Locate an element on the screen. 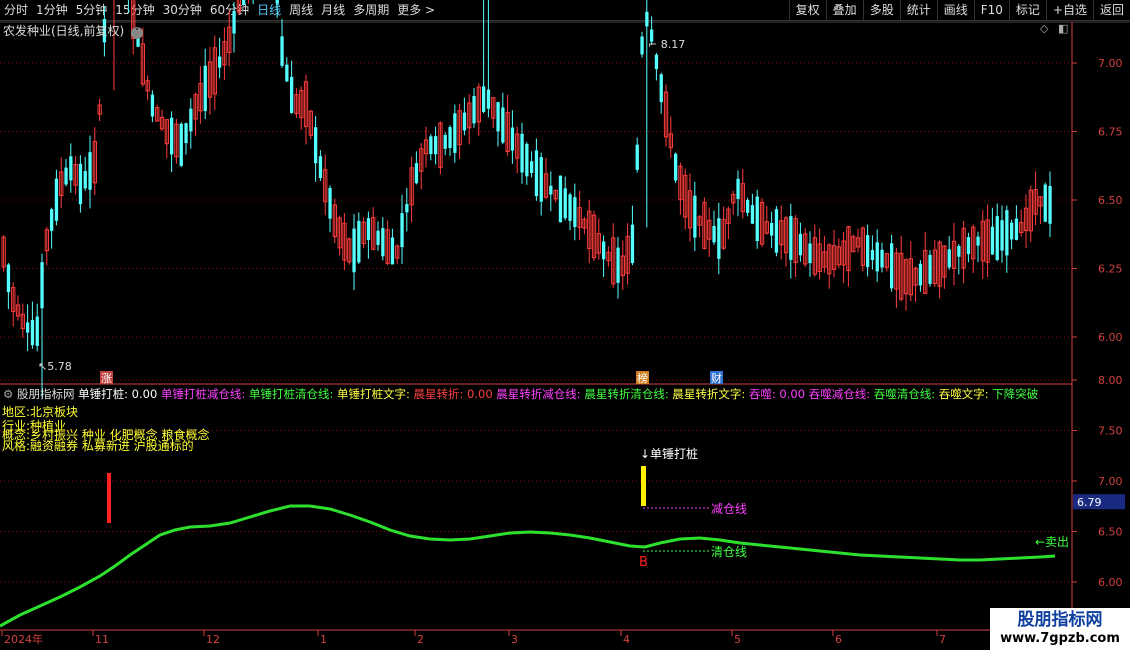  ind-price-label-3: 6.50 is located at coordinates (1110, 532).